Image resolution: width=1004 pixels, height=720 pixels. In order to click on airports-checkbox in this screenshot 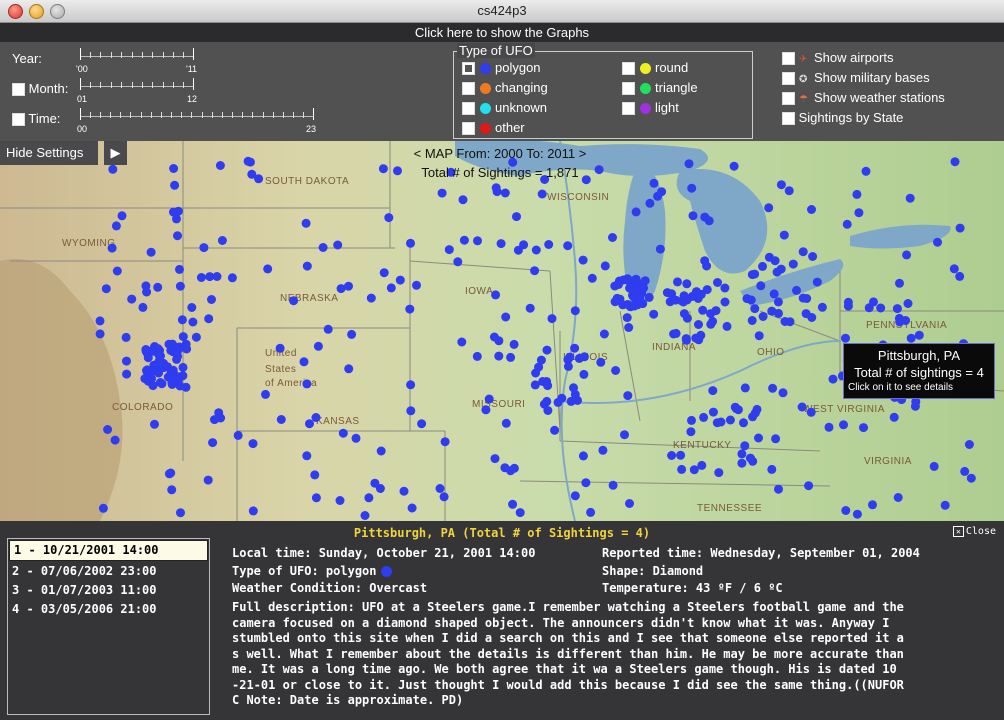, I will do `click(788, 59)`.